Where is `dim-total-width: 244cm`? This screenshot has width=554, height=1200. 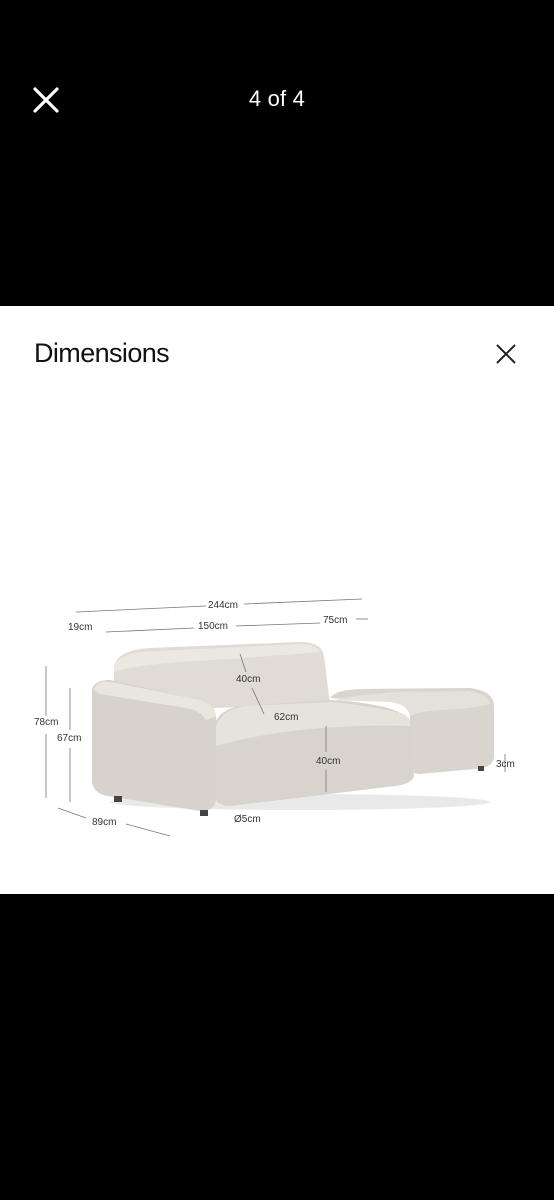
dim-total-width: 244cm is located at coordinates (223, 605).